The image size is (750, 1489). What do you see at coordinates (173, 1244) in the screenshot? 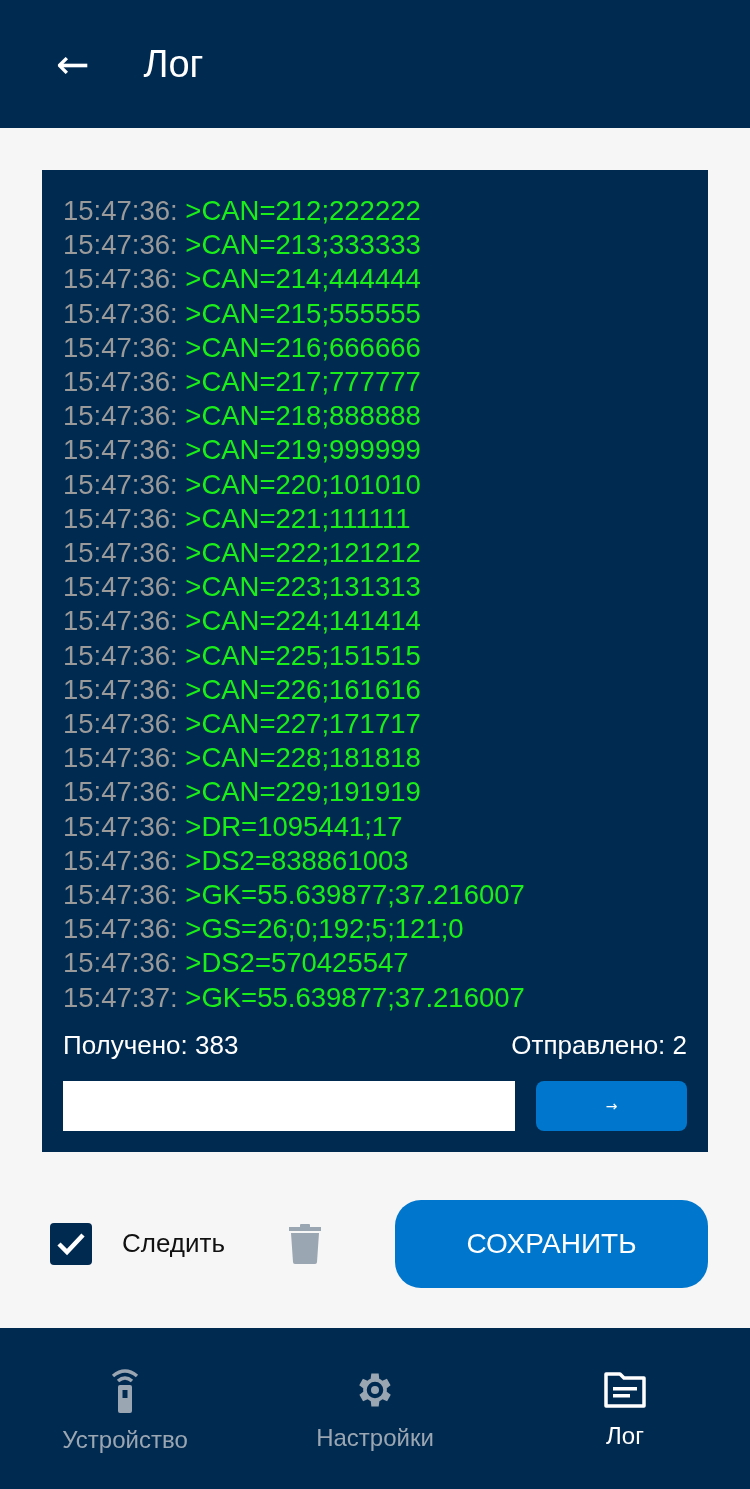
I see `follow-label: Следить` at bounding box center [173, 1244].